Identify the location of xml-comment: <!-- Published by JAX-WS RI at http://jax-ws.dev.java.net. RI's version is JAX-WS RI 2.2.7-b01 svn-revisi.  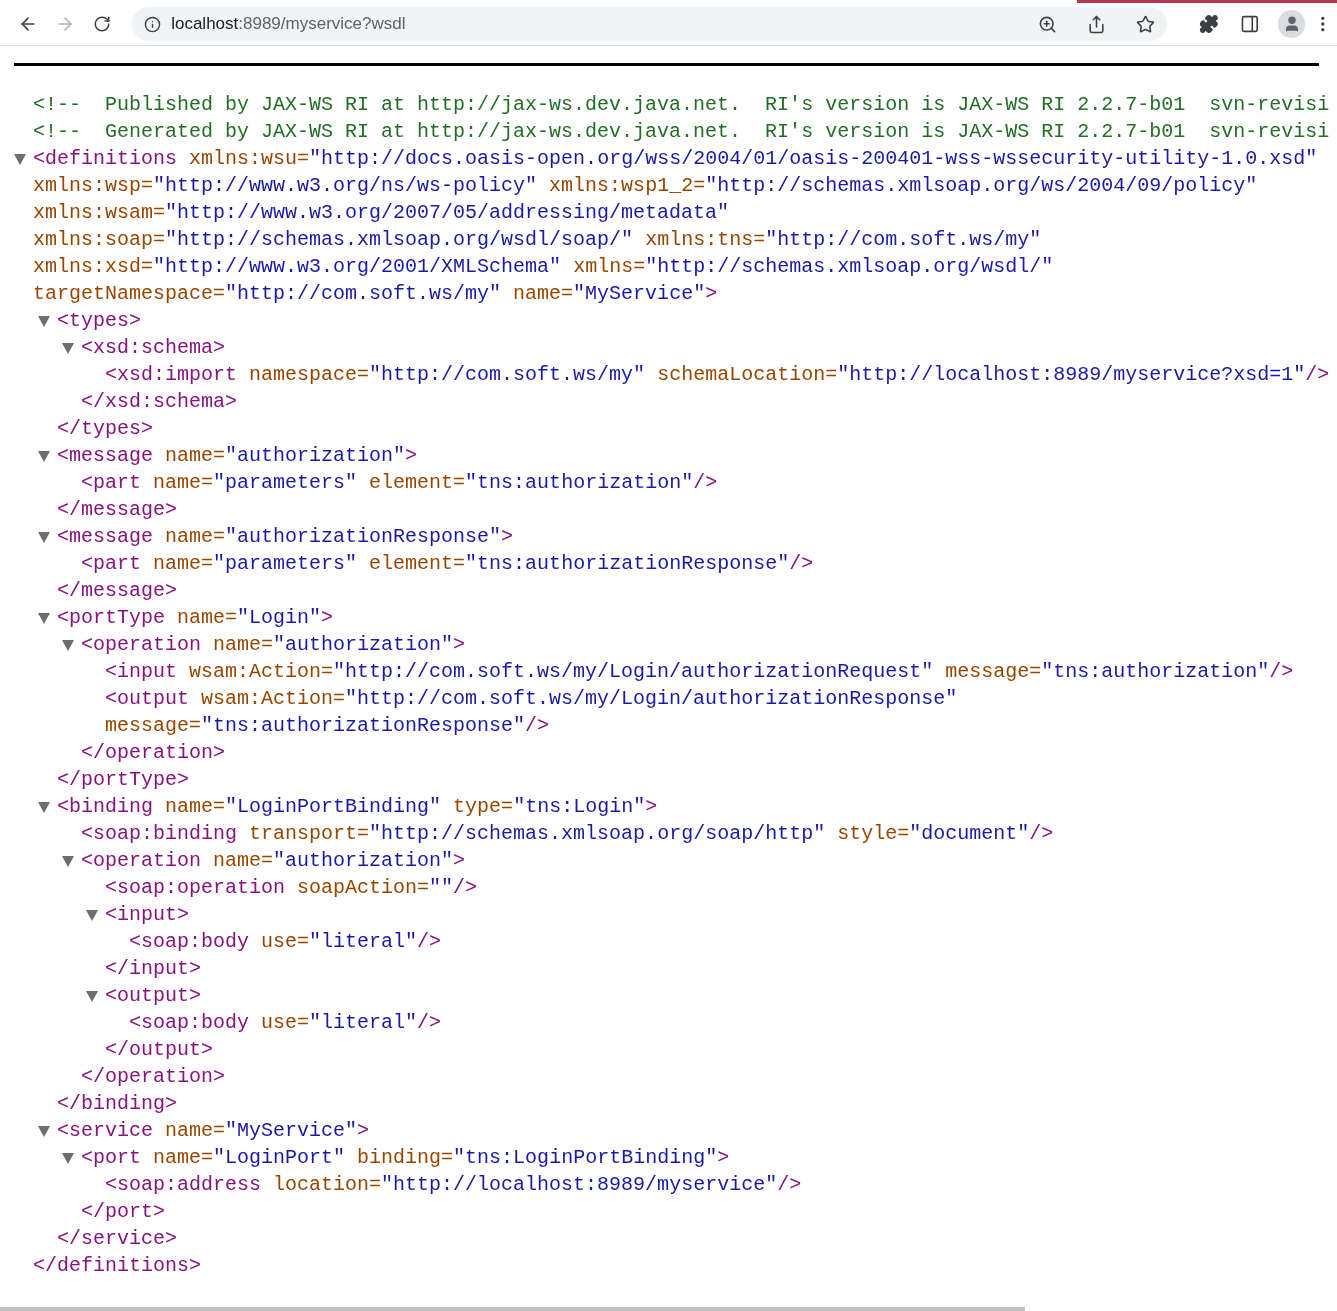
(681, 105).